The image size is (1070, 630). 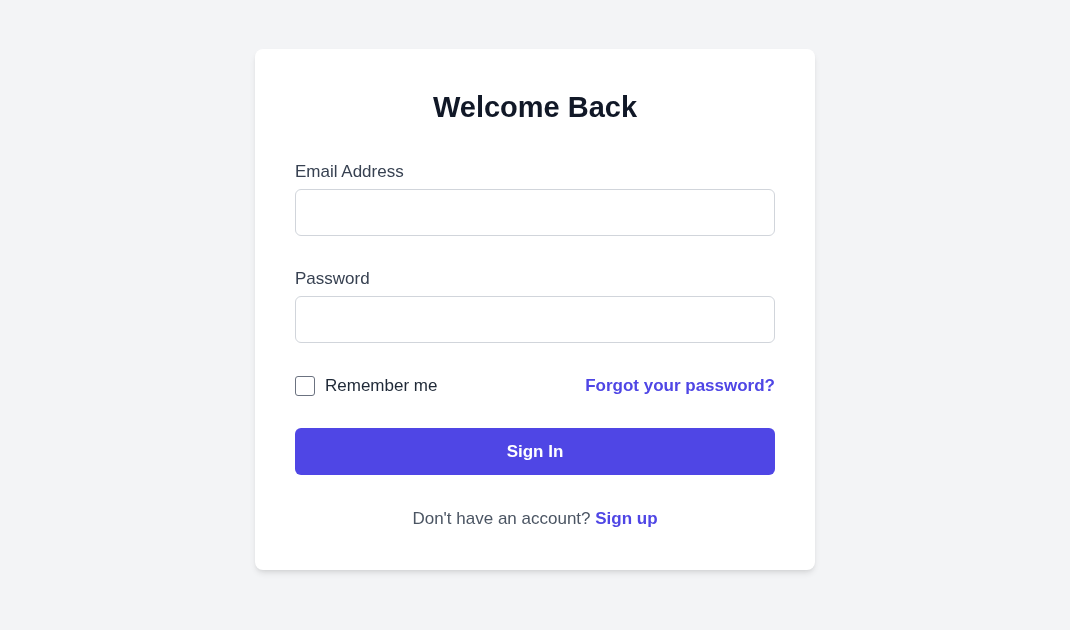 I want to click on signup-prompt: Don't have an account? Sign up, so click(x=535, y=519).